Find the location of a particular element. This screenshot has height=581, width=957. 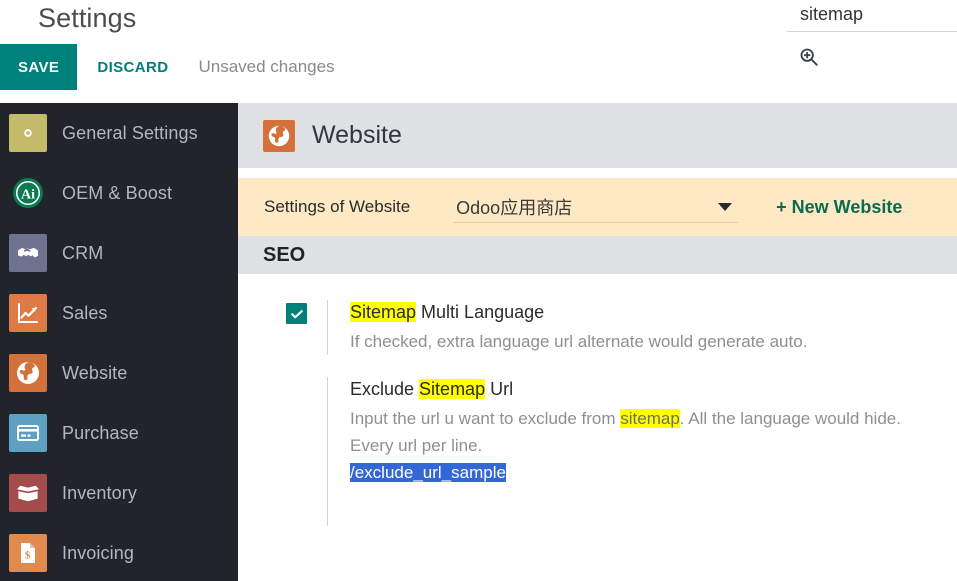

search-input is located at coordinates (872, 16).